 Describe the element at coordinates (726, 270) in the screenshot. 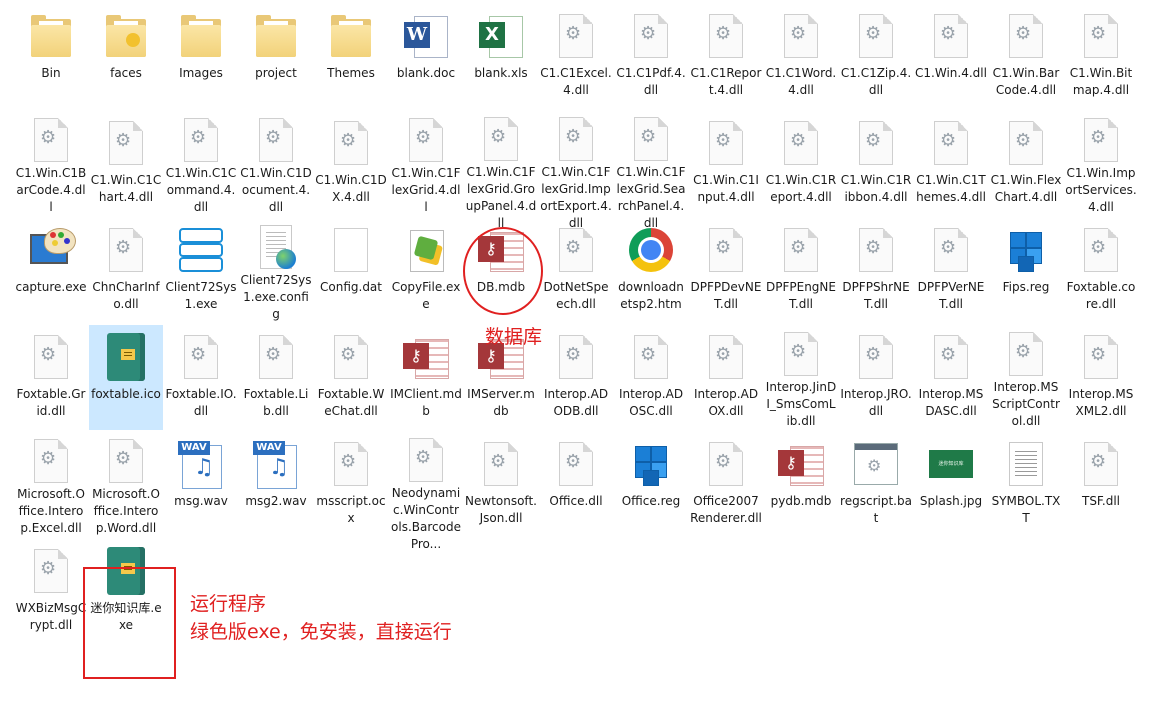

I see `file-item: ⚙ DPFPDevNET.dll` at that location.